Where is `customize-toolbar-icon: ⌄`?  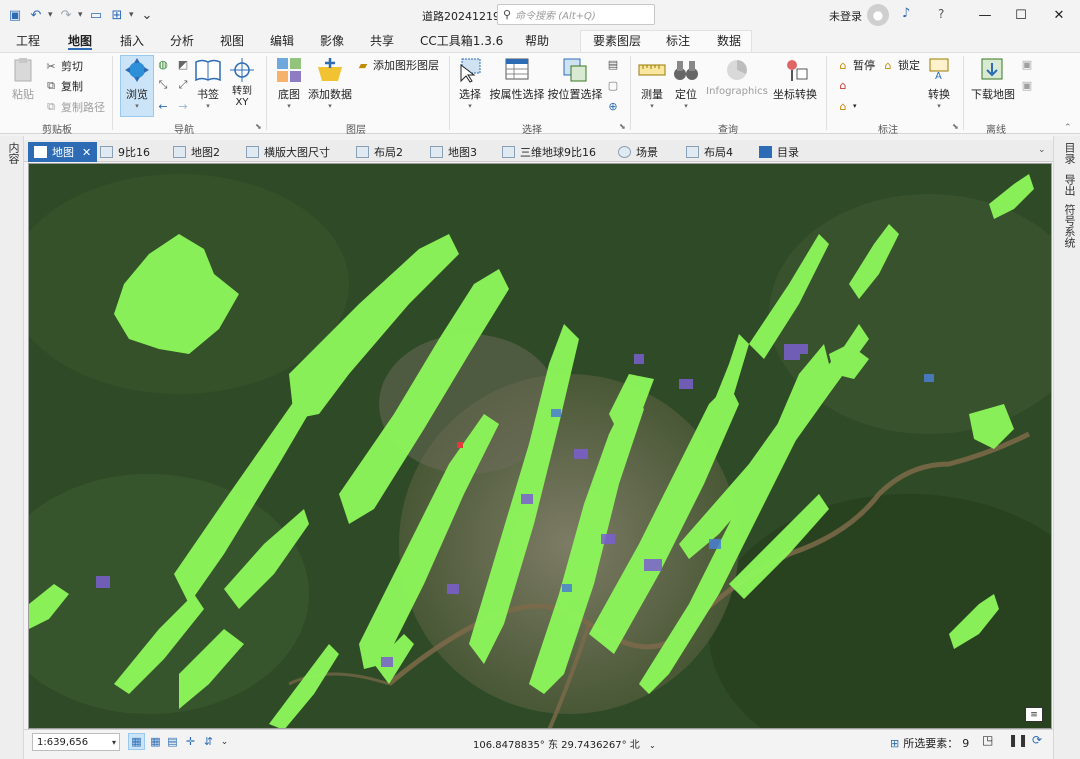
customize-toolbar-icon: ⌄ is located at coordinates (147, 15).